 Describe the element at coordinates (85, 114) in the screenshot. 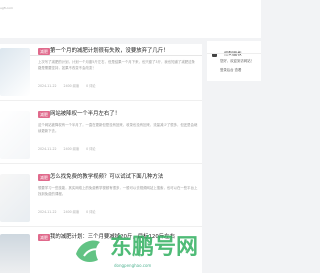

I see `article-title: 网站被降权一个半月左右了！` at that location.